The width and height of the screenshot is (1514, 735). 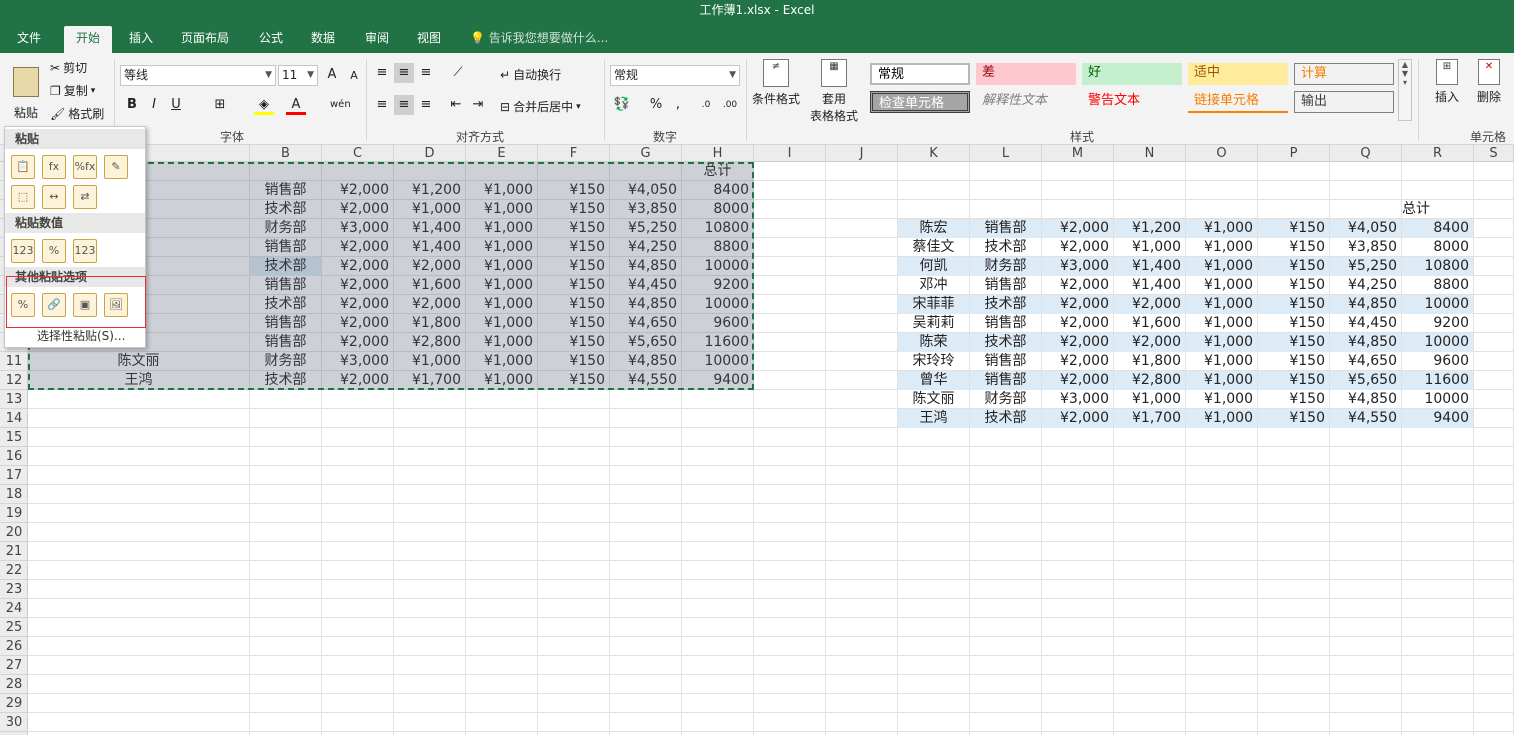 What do you see at coordinates (1365, 247) in the screenshot?
I see `table-cell: ¥3,850` at bounding box center [1365, 247].